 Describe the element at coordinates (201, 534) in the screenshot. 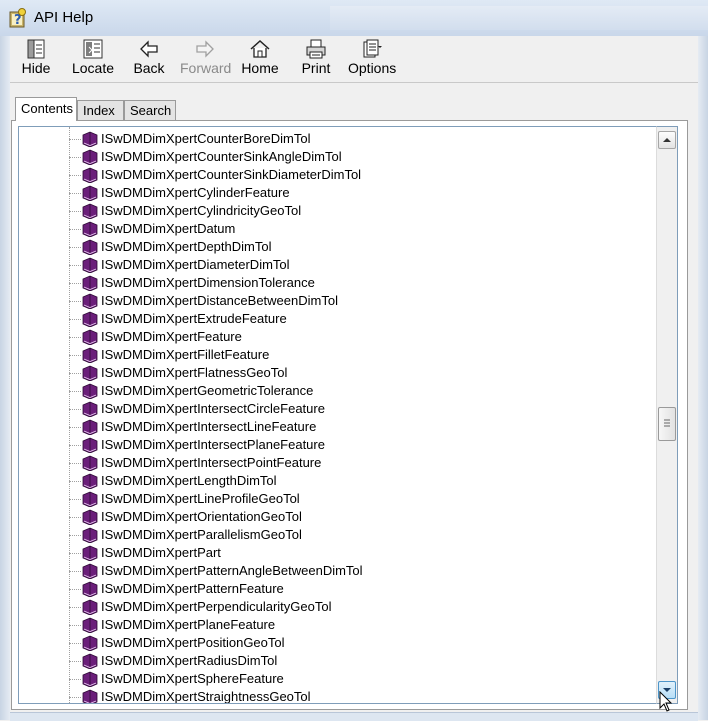

I see `tree-item-label: ISwDMDimXpertParallelismGeoTol` at that location.